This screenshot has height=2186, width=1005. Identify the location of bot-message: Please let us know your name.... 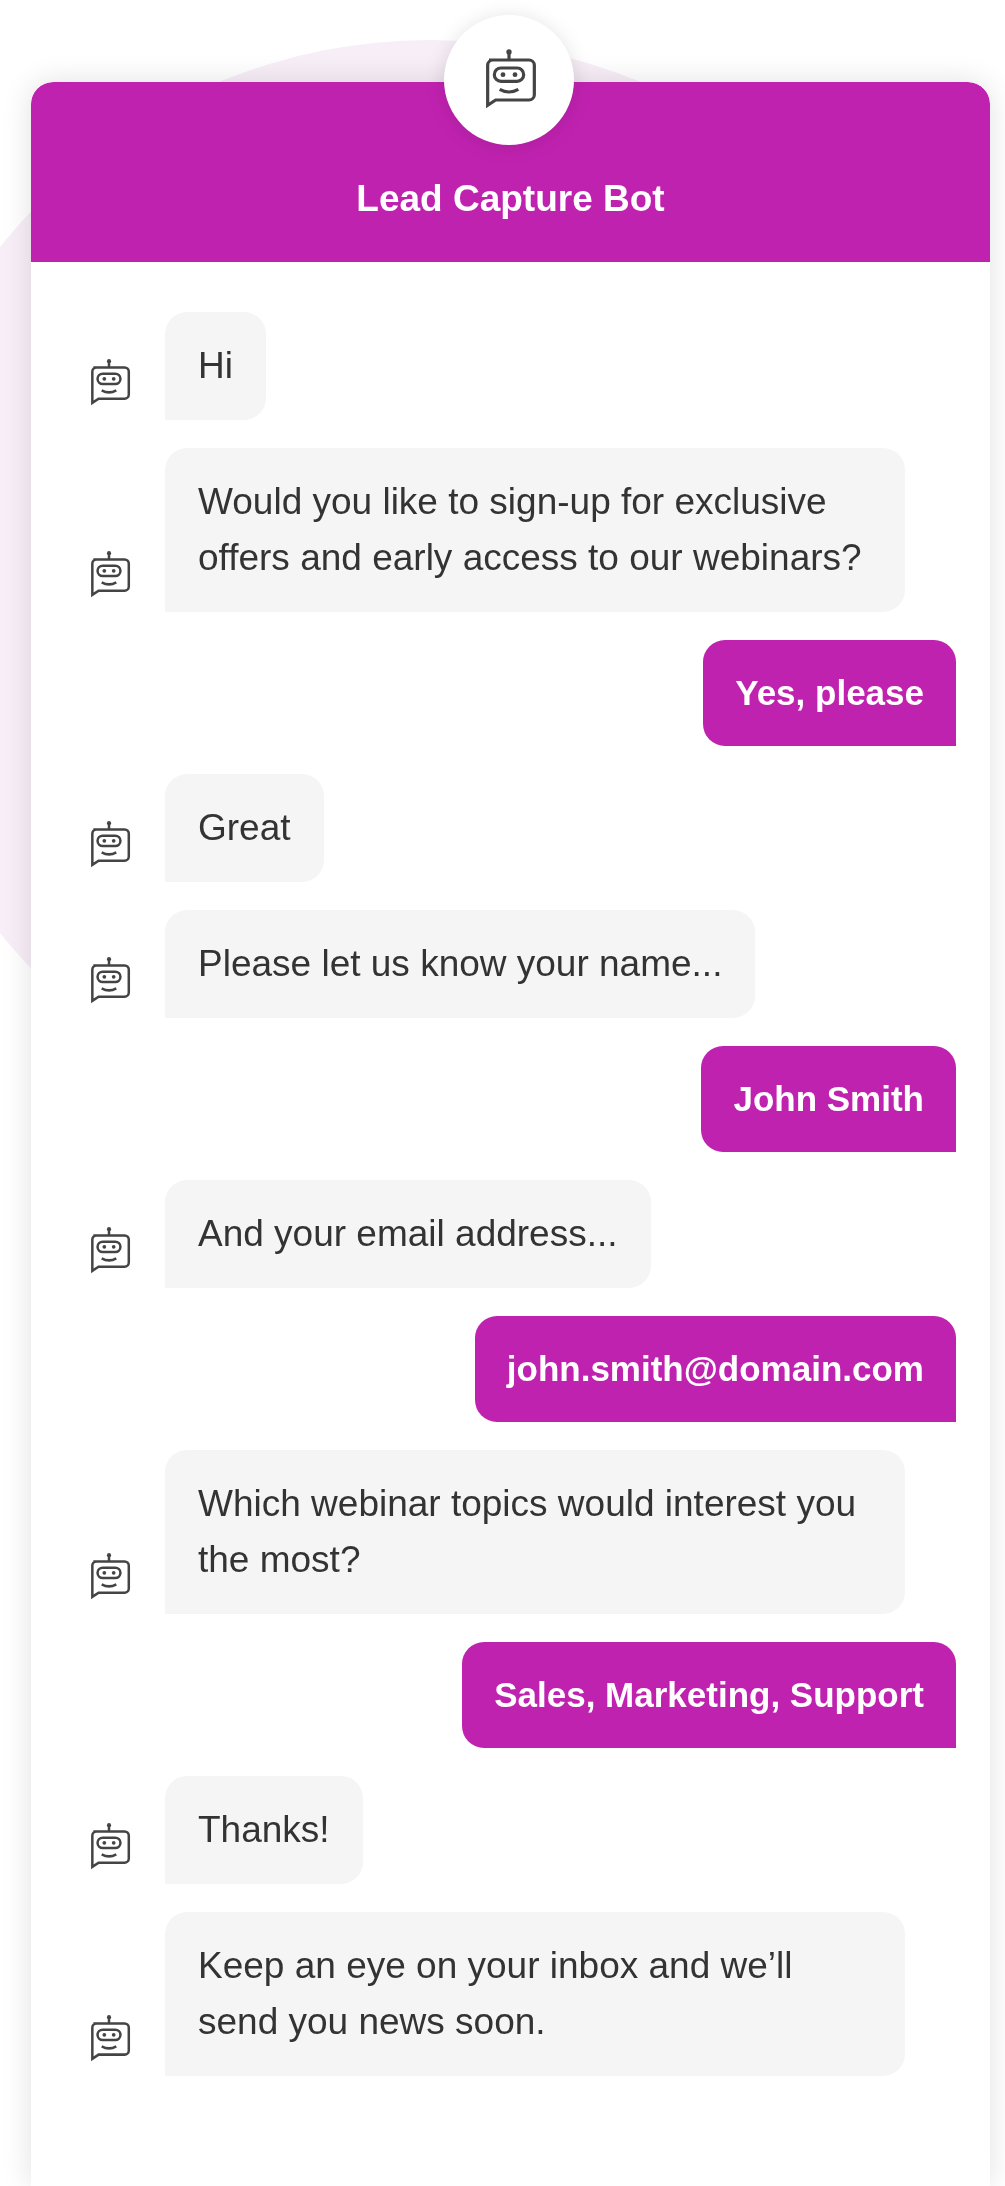
(460, 964).